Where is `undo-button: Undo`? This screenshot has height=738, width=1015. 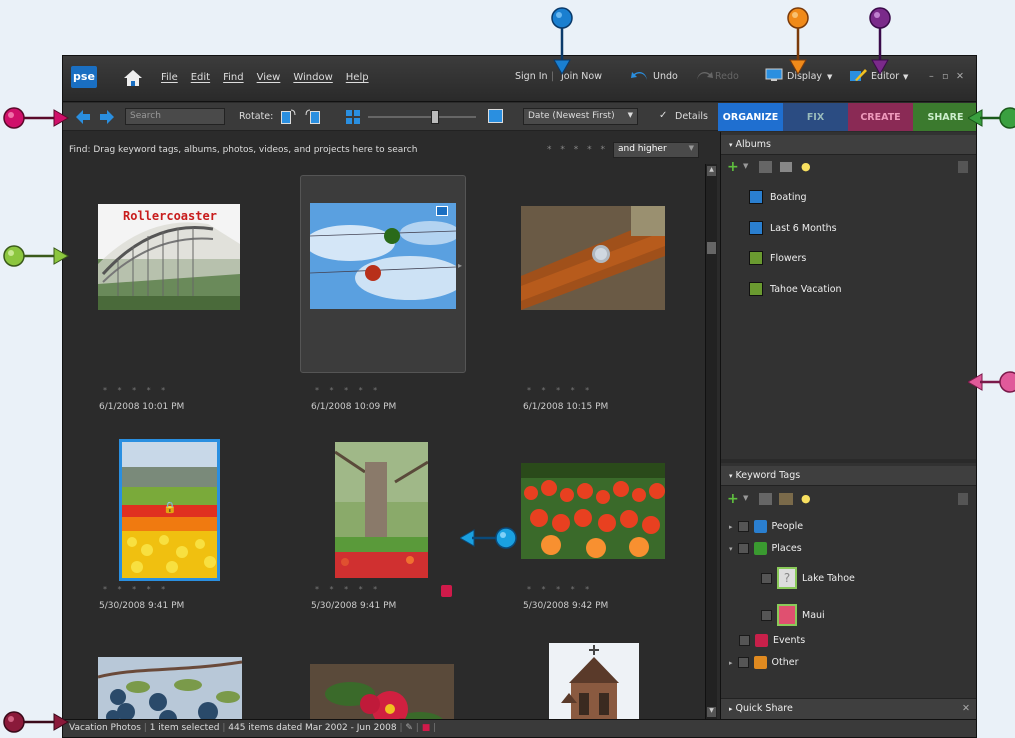
undo-button: Undo is located at coordinates (665, 76).